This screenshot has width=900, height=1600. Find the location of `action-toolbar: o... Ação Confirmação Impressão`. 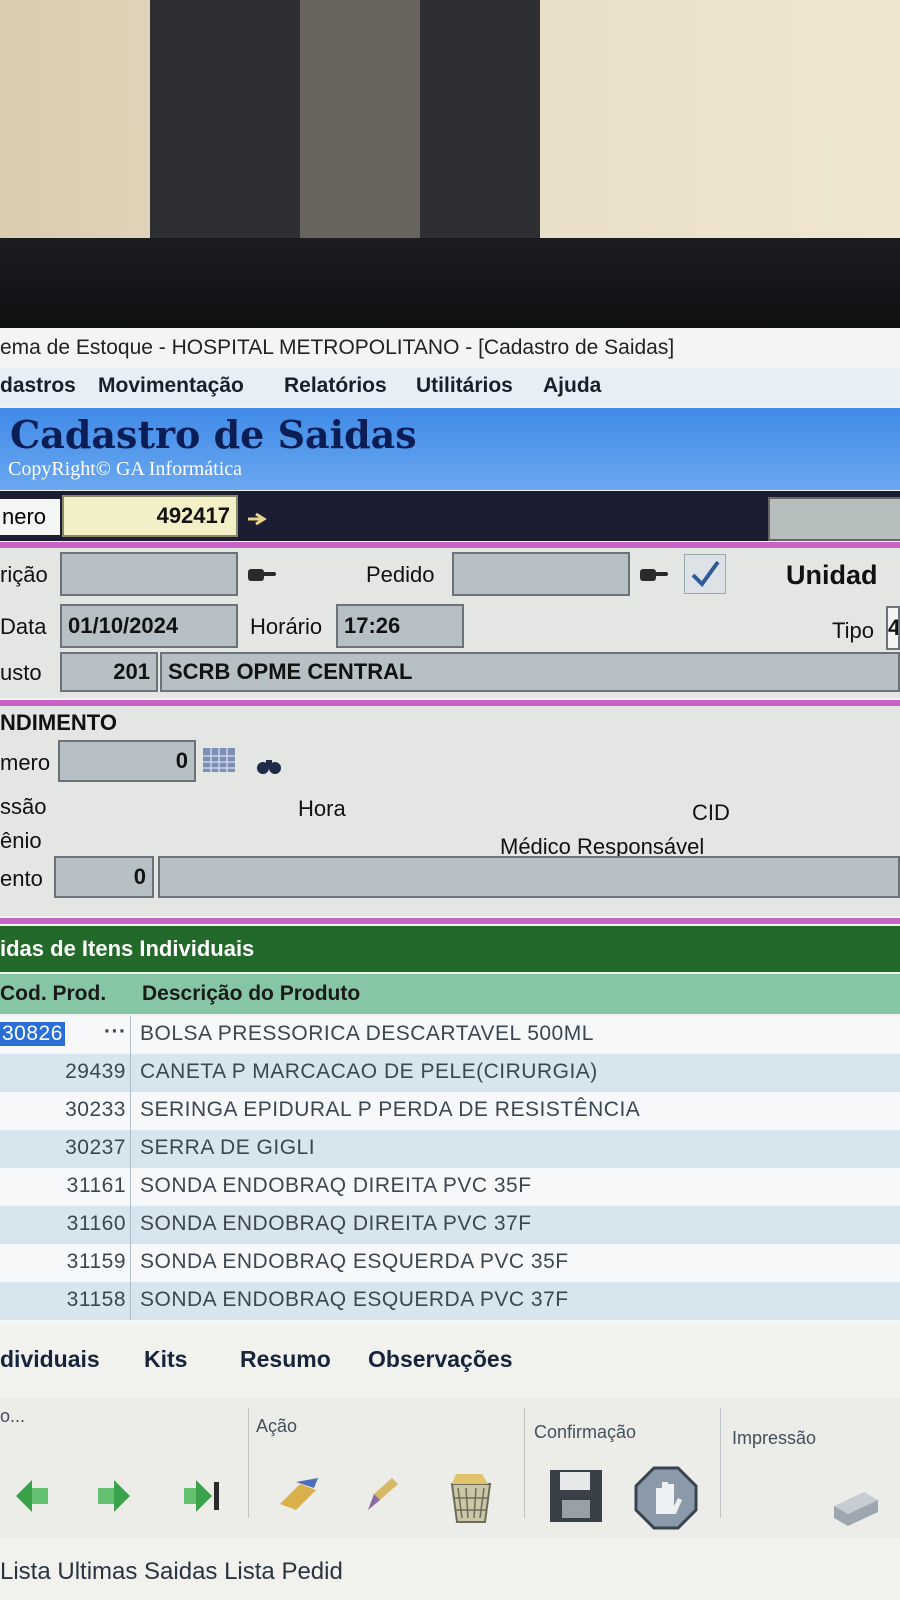

action-toolbar: o... Ação Confirmação Impressão is located at coordinates (450, 1468).